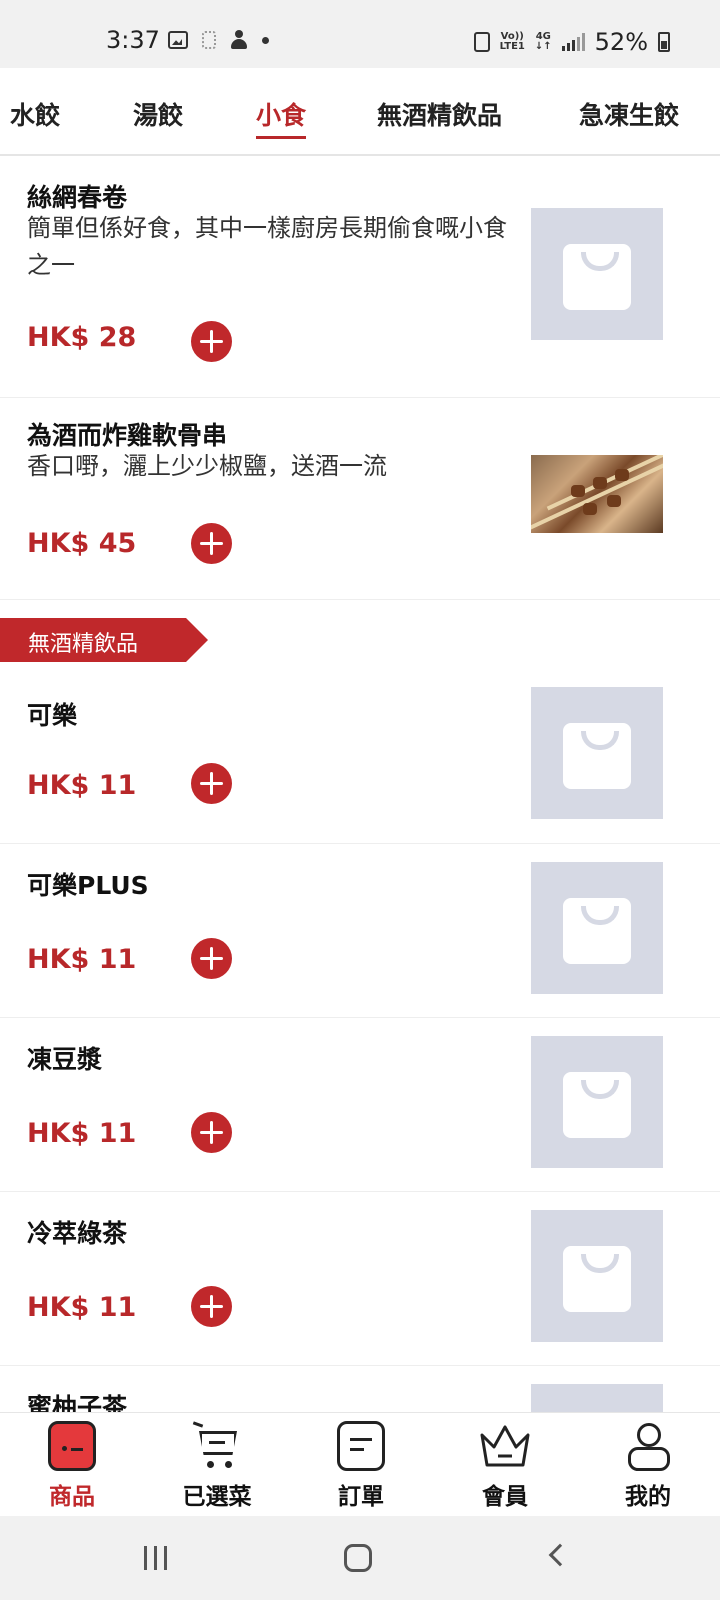 This screenshot has width=720, height=1600. What do you see at coordinates (209, 40) in the screenshot?
I see `dotted-app-icon` at bounding box center [209, 40].